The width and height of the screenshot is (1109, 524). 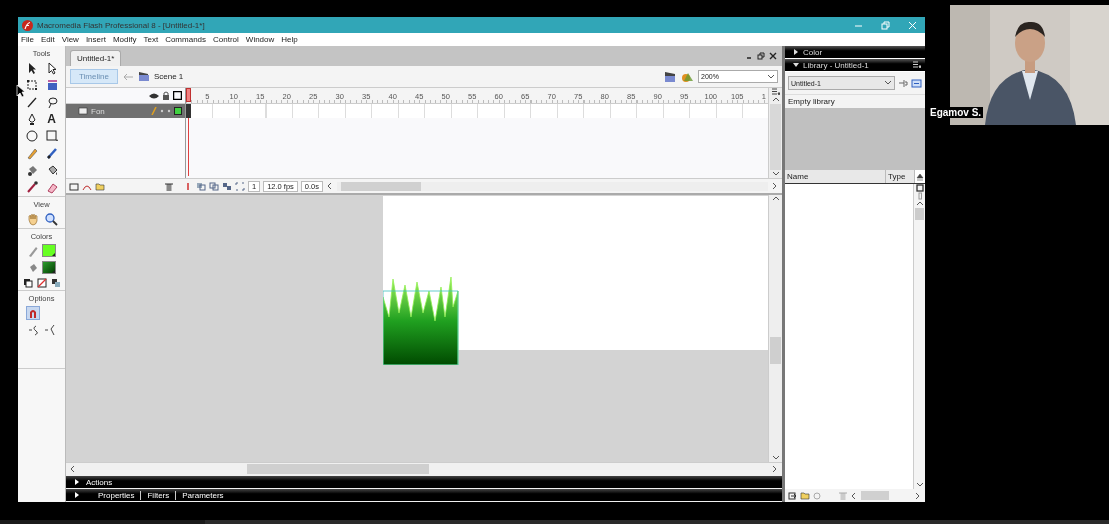 What do you see at coordinates (761, 56) in the screenshot?
I see `restore-icon` at bounding box center [761, 56].